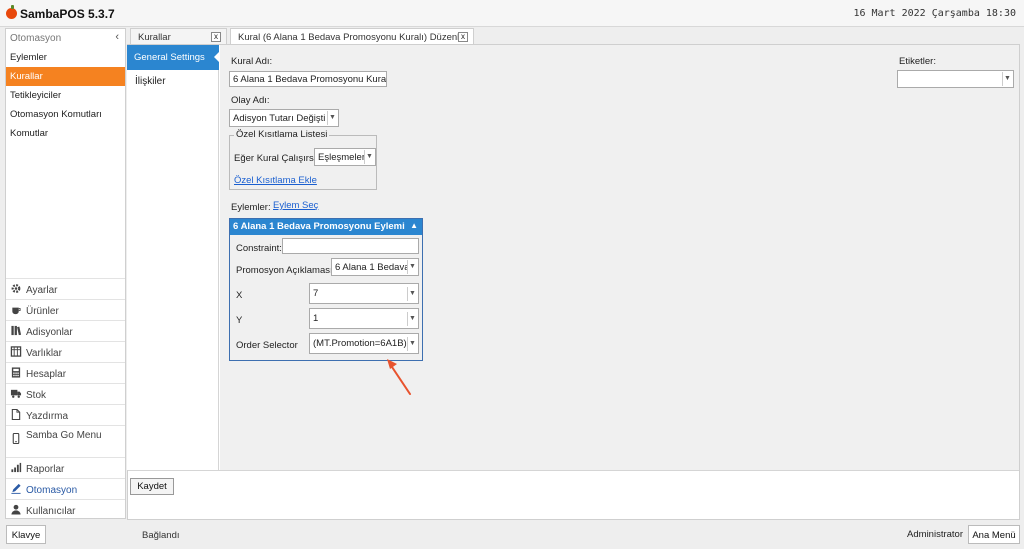 This screenshot has width=1024, height=549. What do you see at coordinates (65, 76) in the screenshot?
I see `nav-item-kurallar: Kurallar` at bounding box center [65, 76].